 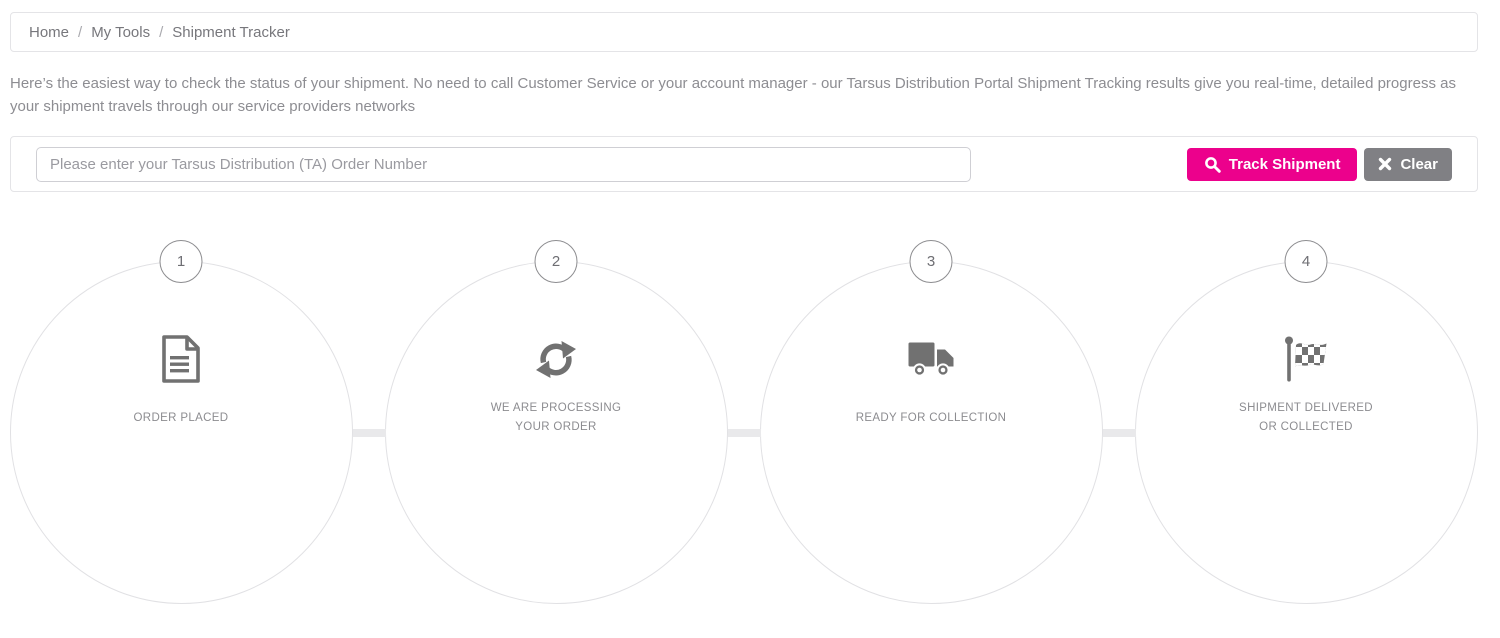 What do you see at coordinates (931, 417) in the screenshot?
I see `step-label: READY FOR COLLECTION` at bounding box center [931, 417].